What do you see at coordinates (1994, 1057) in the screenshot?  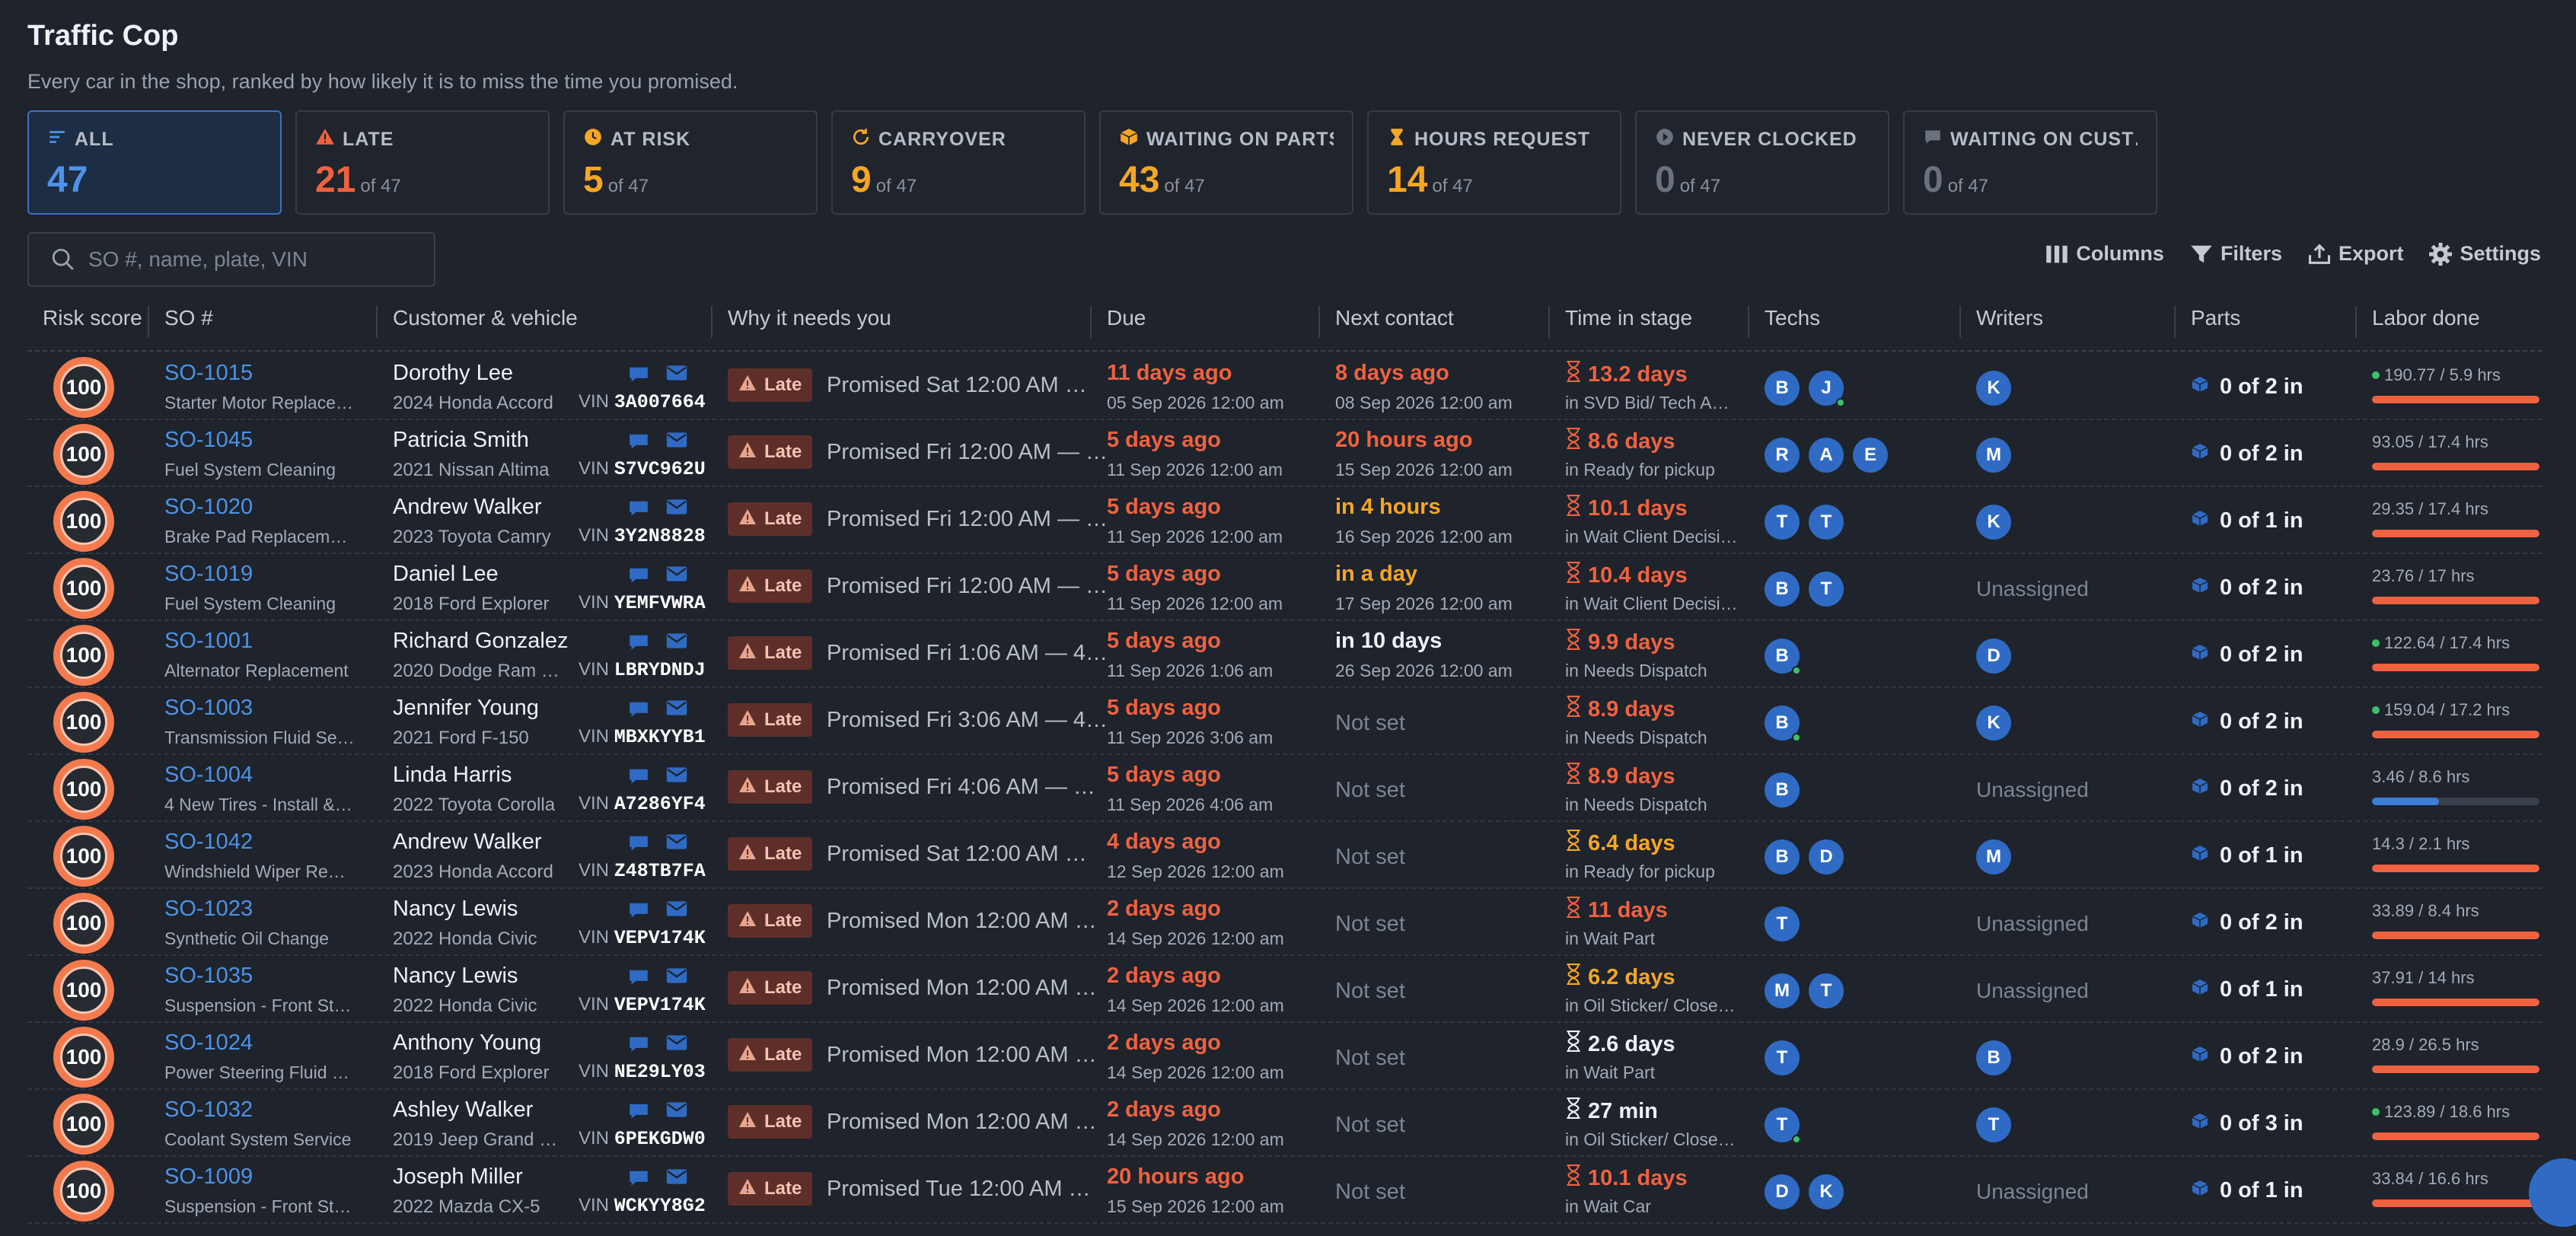 I see `writer-avatar: B` at bounding box center [1994, 1057].